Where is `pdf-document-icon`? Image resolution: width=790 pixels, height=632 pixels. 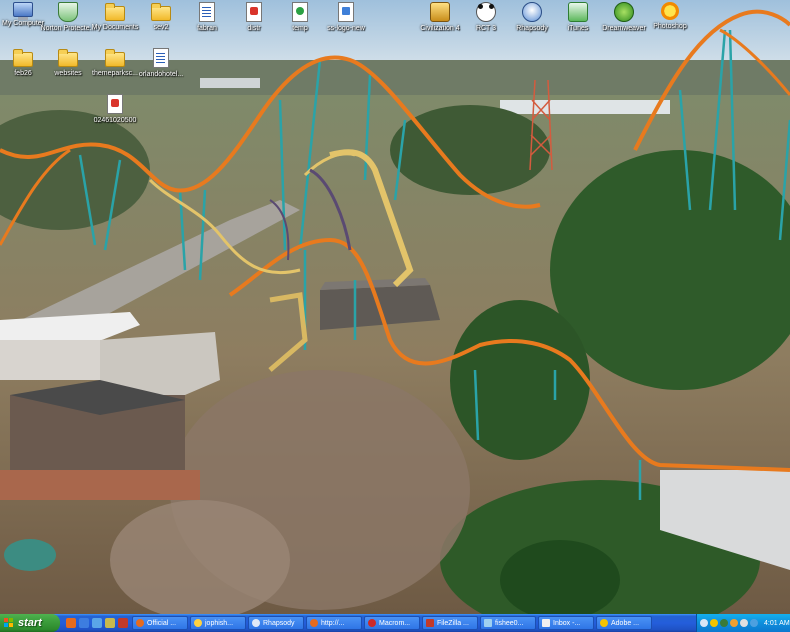
pdf-document-icon is located at coordinates (254, 12).